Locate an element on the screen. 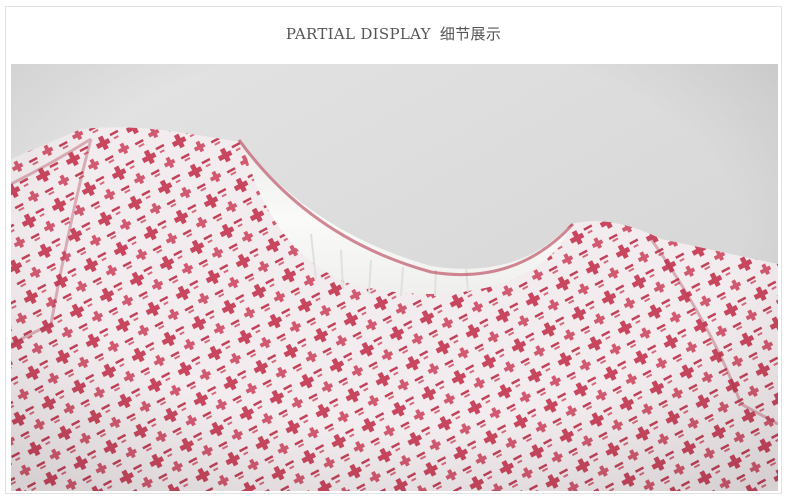 Image resolution: width=790 pixels, height=500 pixels. section-title-zh: 细节展示 is located at coordinates (470, 33).